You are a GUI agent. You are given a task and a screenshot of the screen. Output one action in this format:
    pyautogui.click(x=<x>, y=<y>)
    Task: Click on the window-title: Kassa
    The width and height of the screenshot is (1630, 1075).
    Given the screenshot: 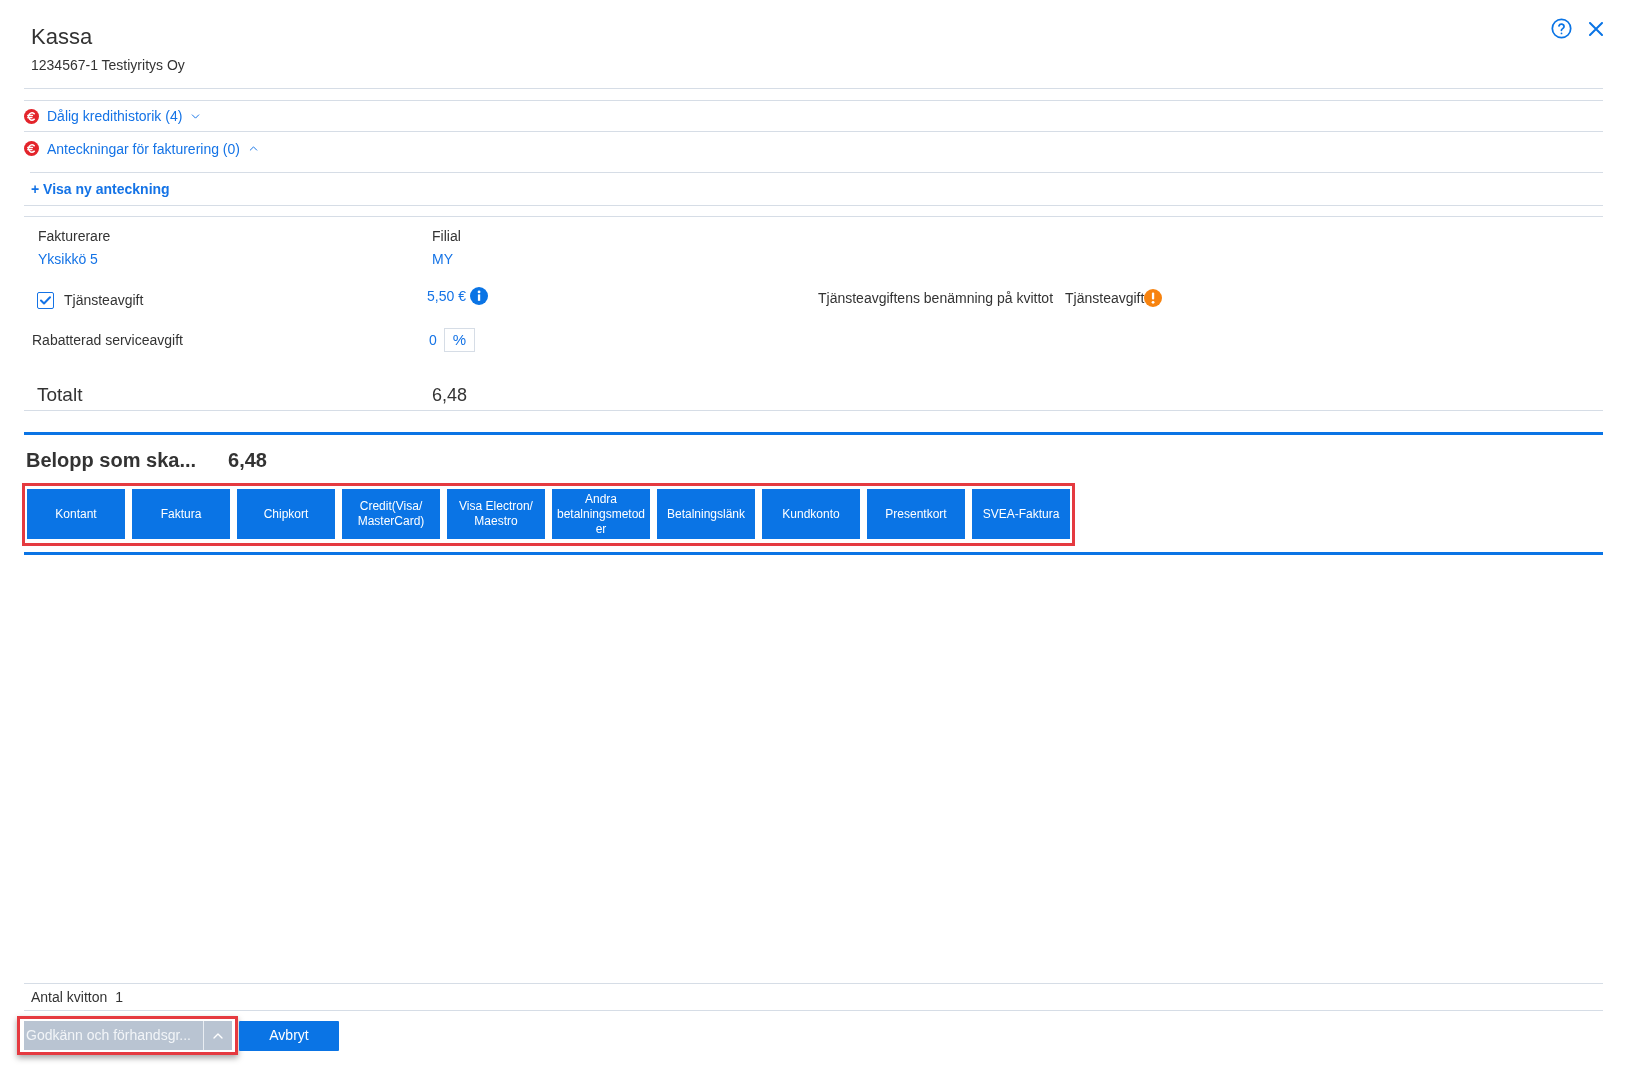 What is the action you would take?
    pyautogui.click(x=62, y=37)
    